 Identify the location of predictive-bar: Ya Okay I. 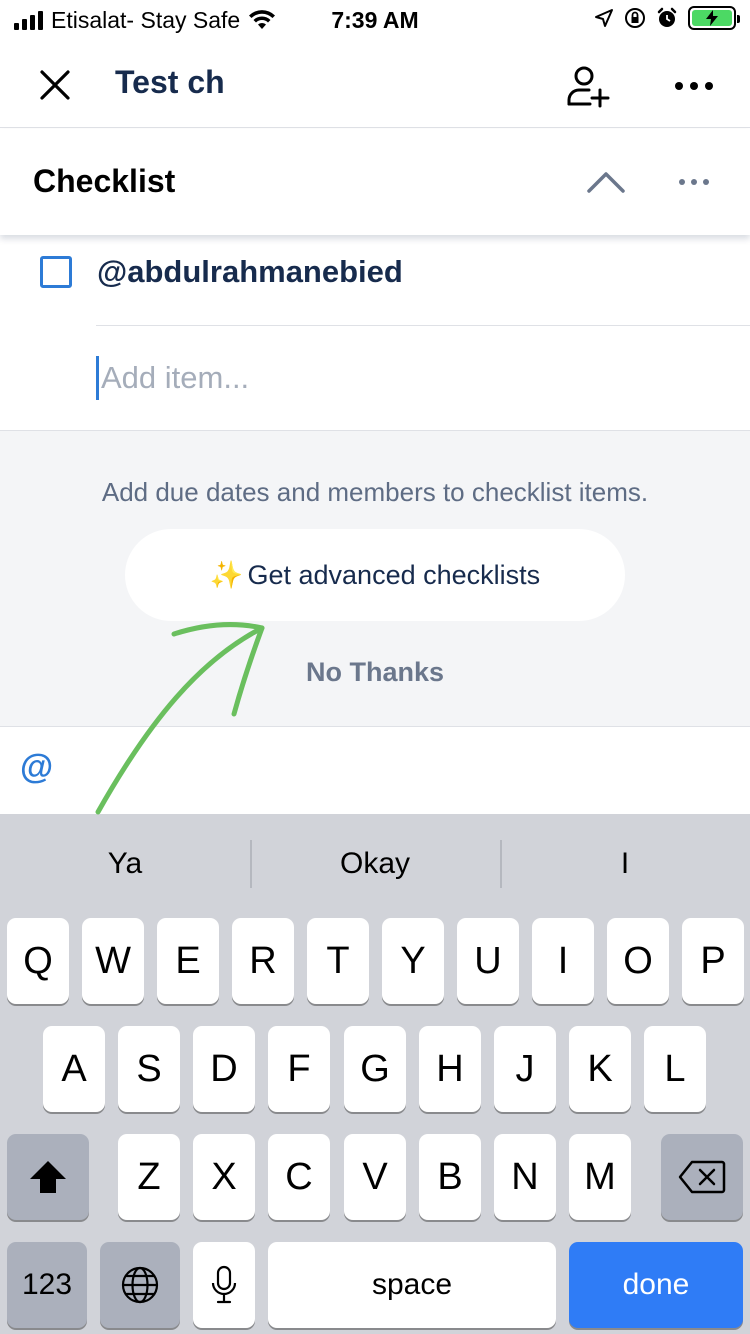
(375, 864).